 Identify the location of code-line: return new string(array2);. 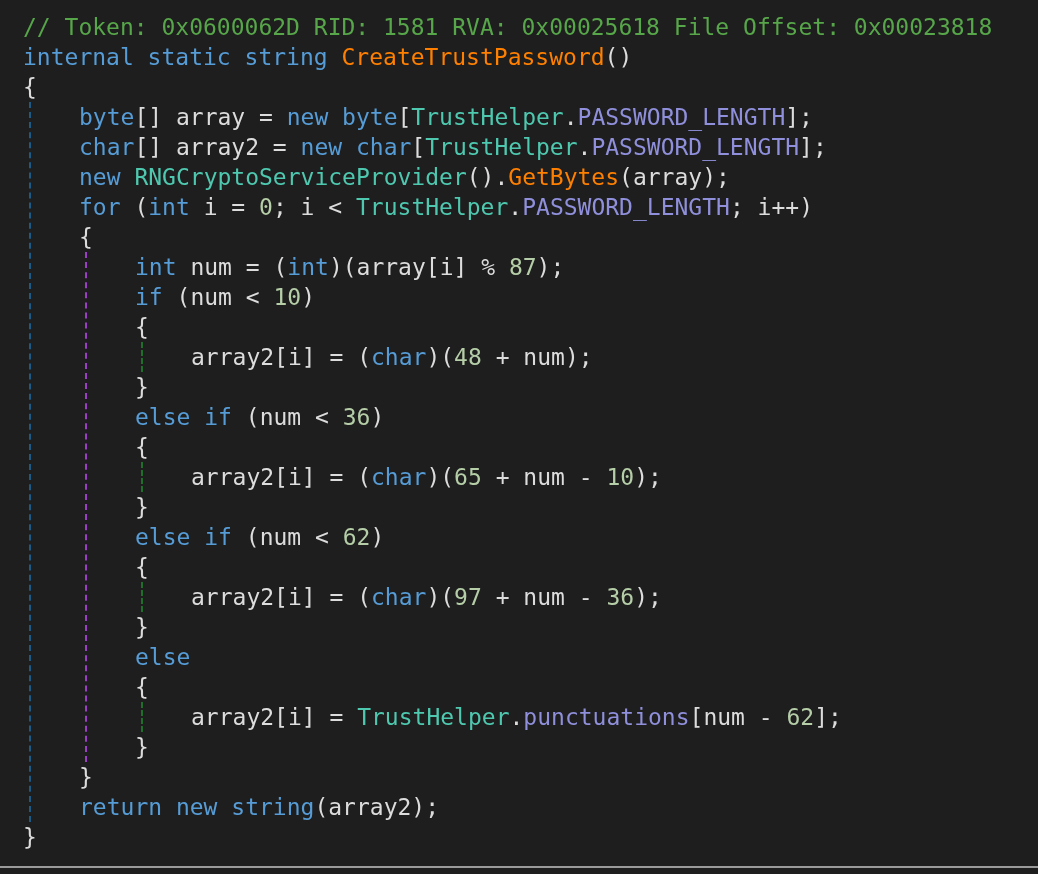
(259, 807).